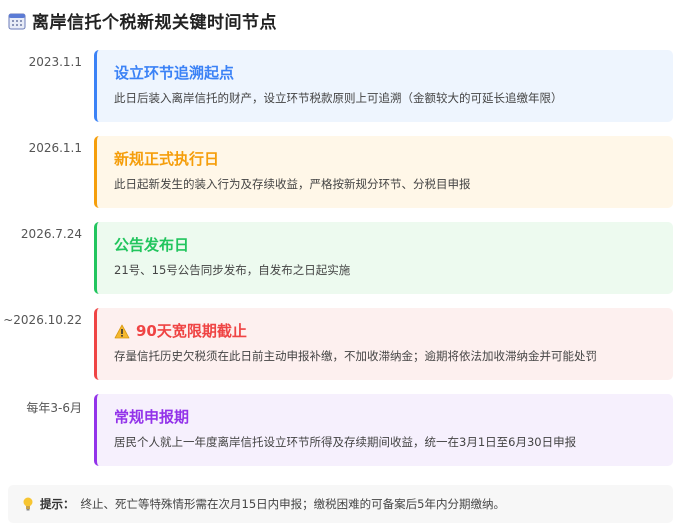  I want to click on timeline-desc: 此日起新发生的装入行为及存续收益，严格按新规分环节、分税目申报, so click(292, 184).